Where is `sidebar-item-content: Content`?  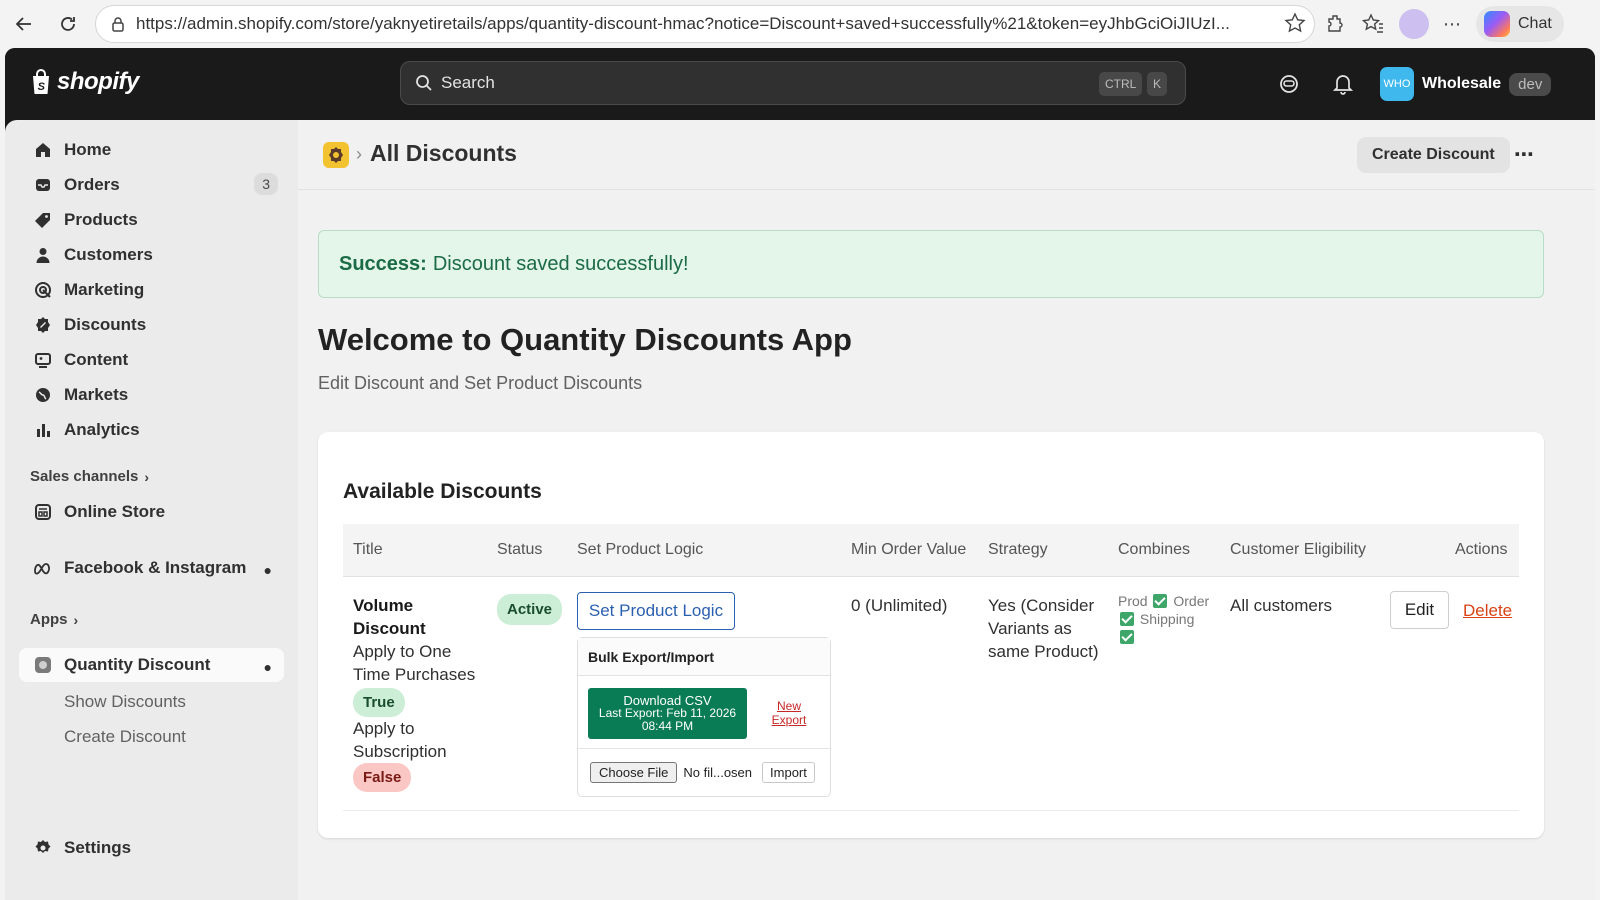 sidebar-item-content: Content is located at coordinates (151, 360).